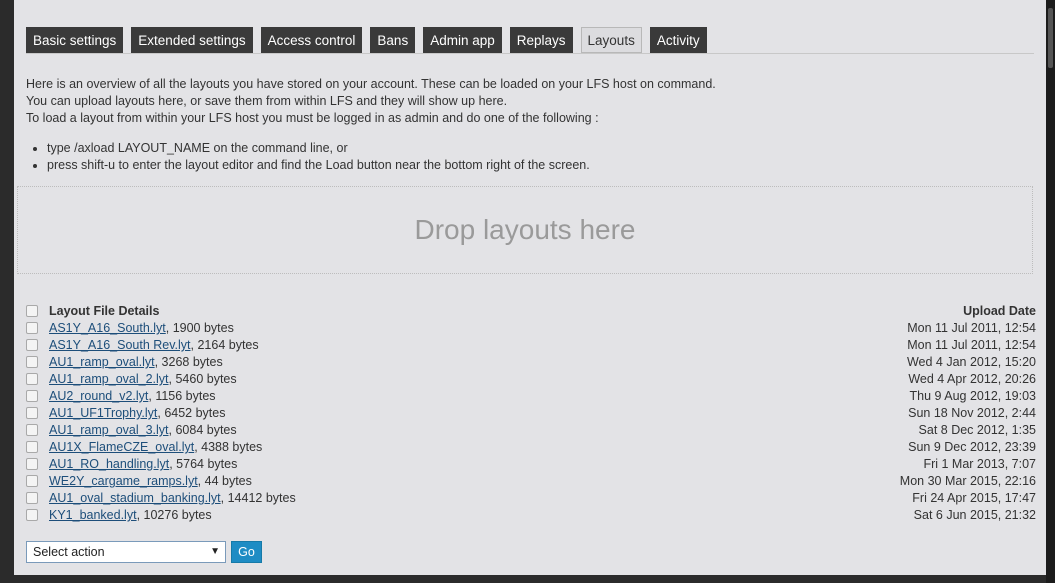 The width and height of the screenshot is (1055, 583). I want to click on upload-date: Sat 8 Dec 2012, 1:35, so click(977, 430).